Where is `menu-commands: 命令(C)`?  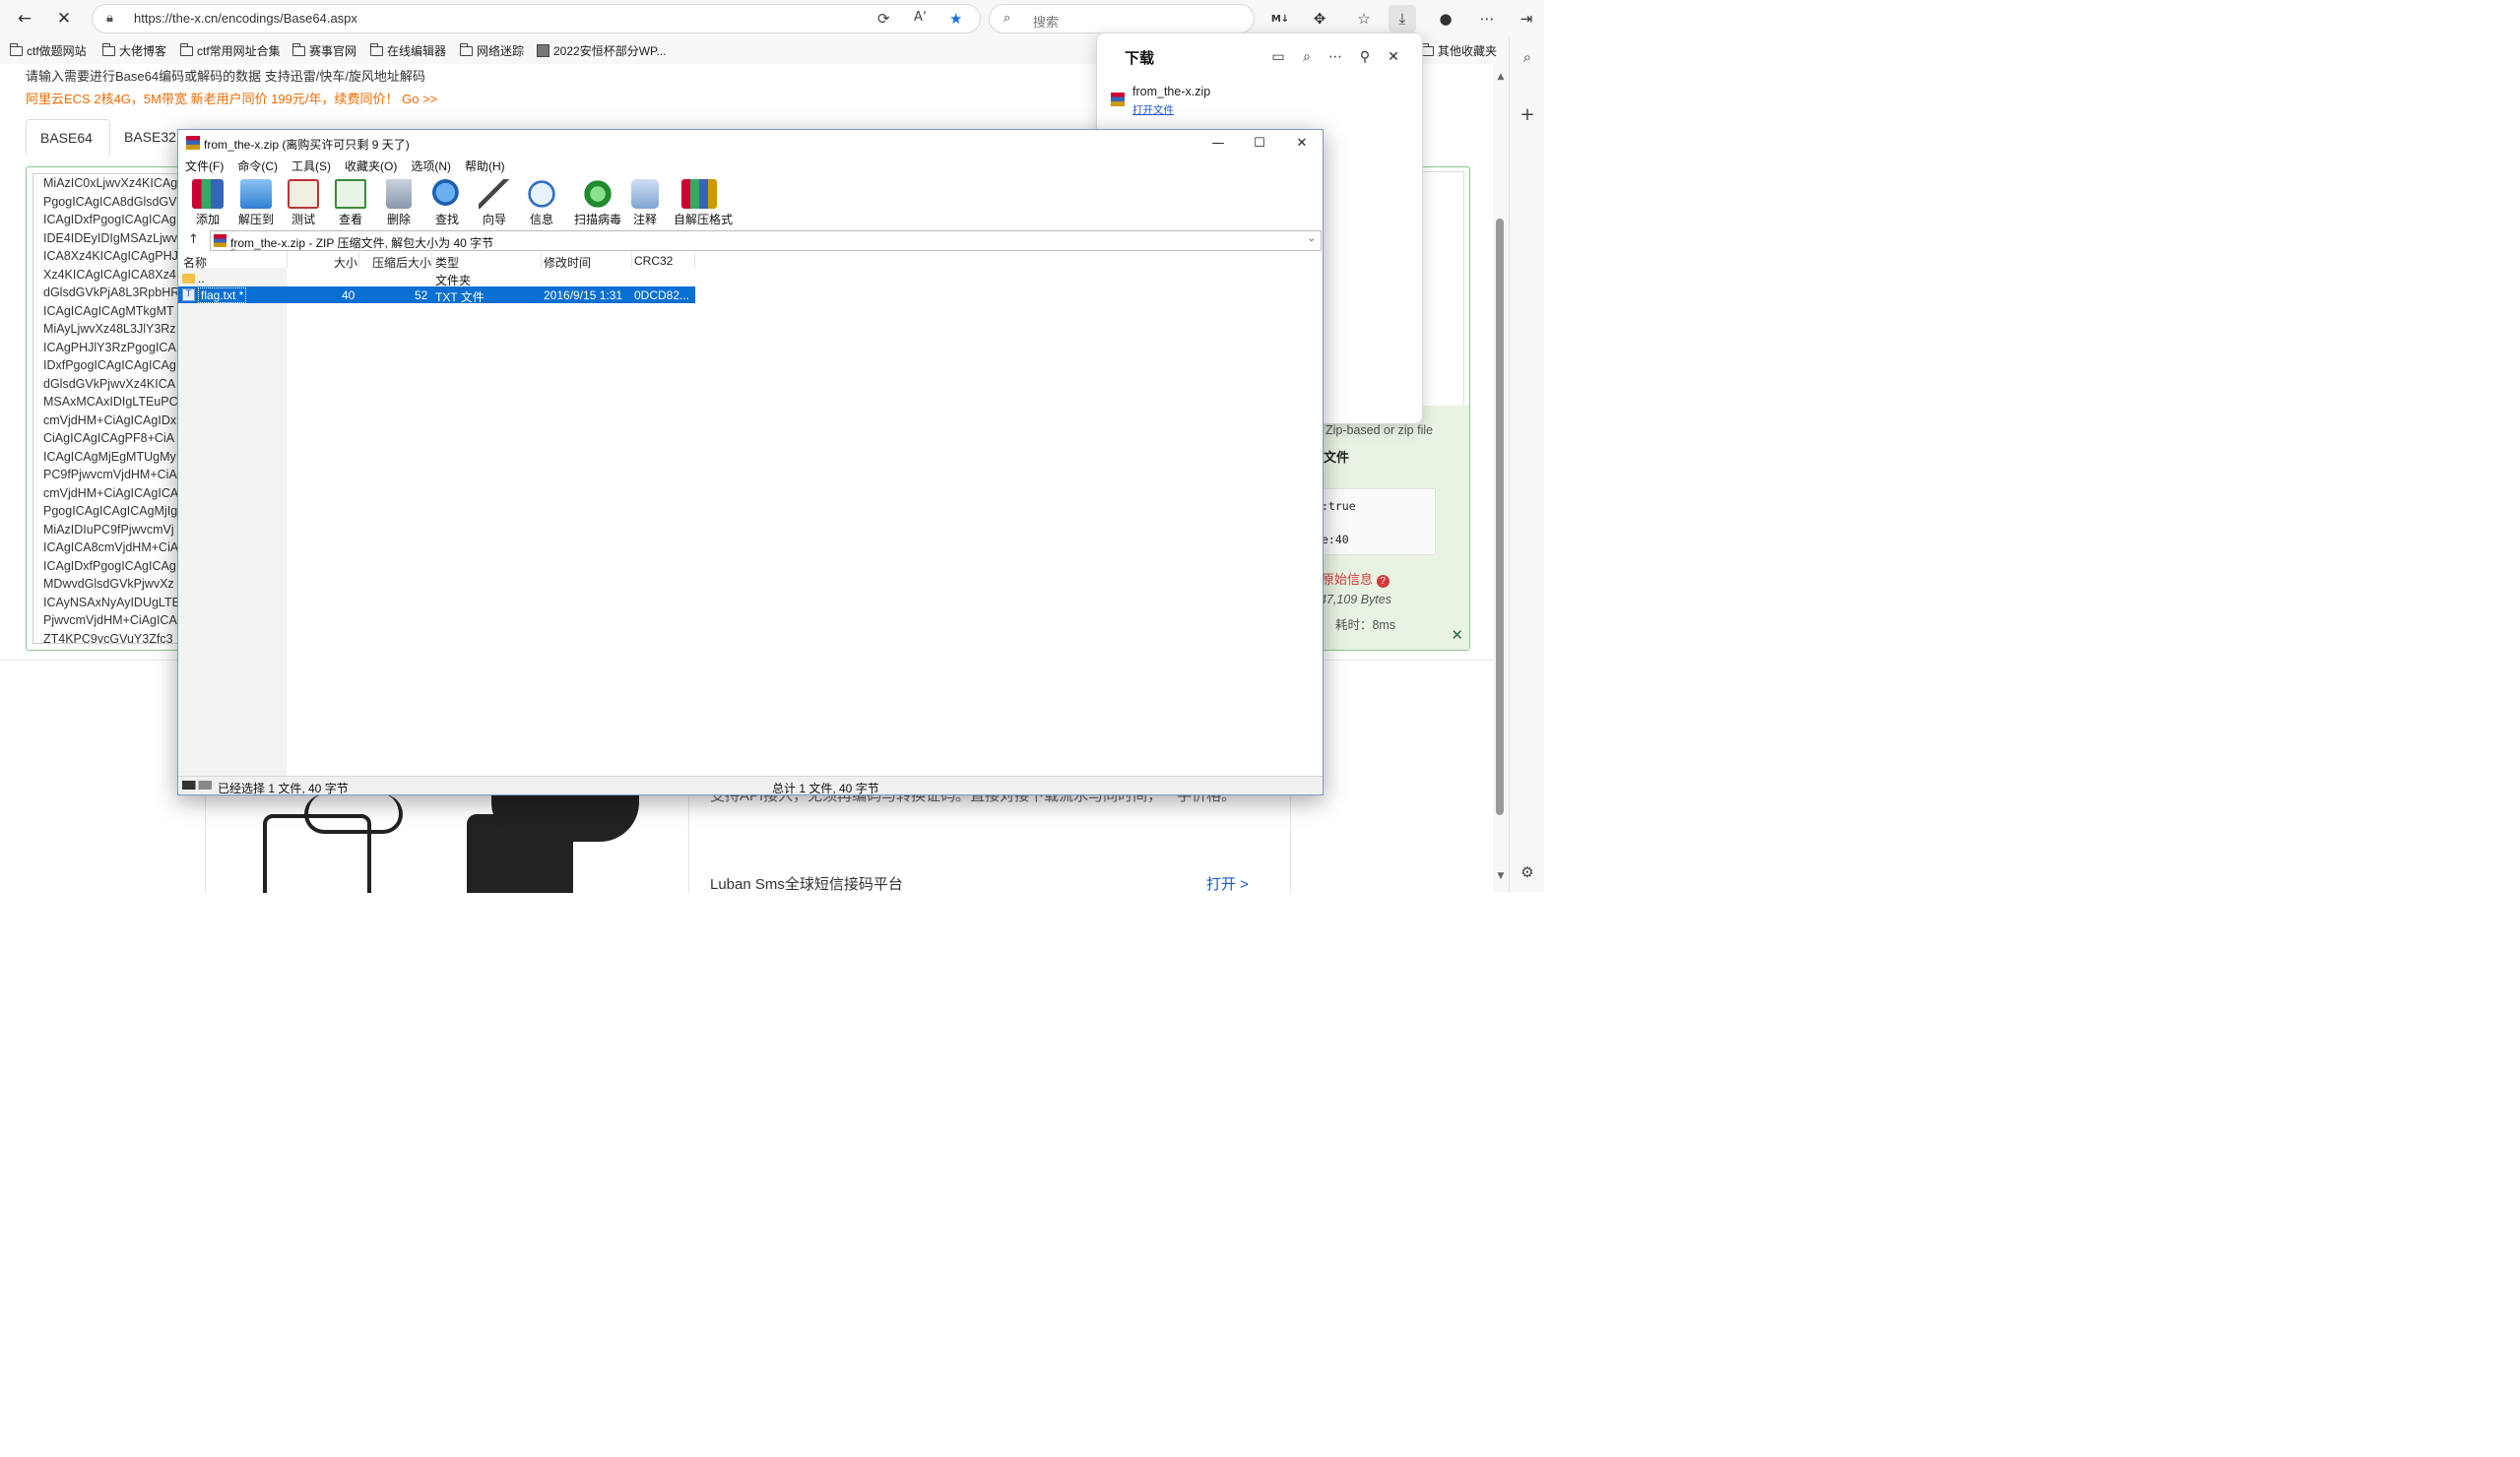 menu-commands: 命令(C) is located at coordinates (257, 165).